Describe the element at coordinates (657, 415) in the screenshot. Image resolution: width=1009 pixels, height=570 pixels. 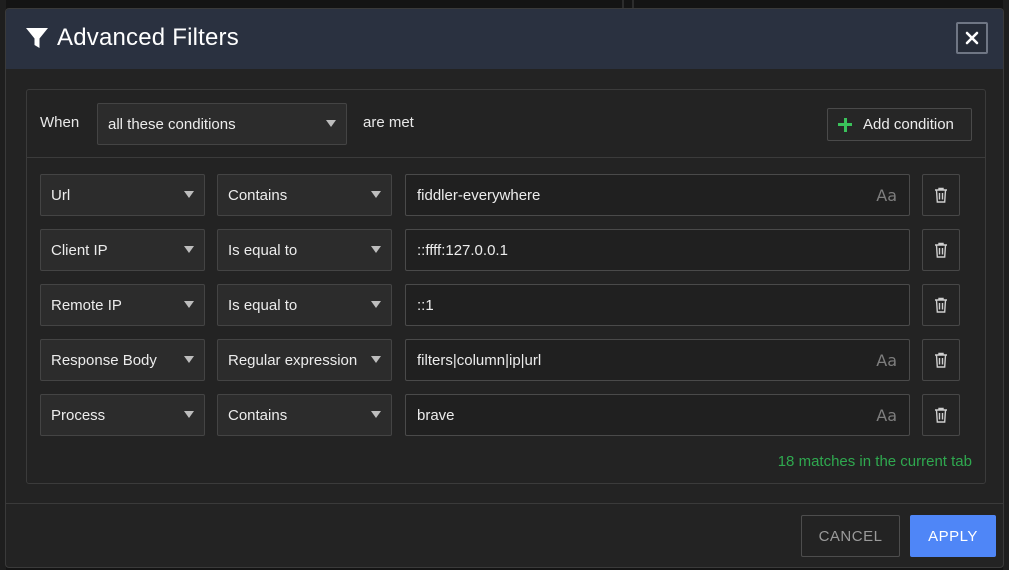
I see `value-input: brave Aa` at that location.